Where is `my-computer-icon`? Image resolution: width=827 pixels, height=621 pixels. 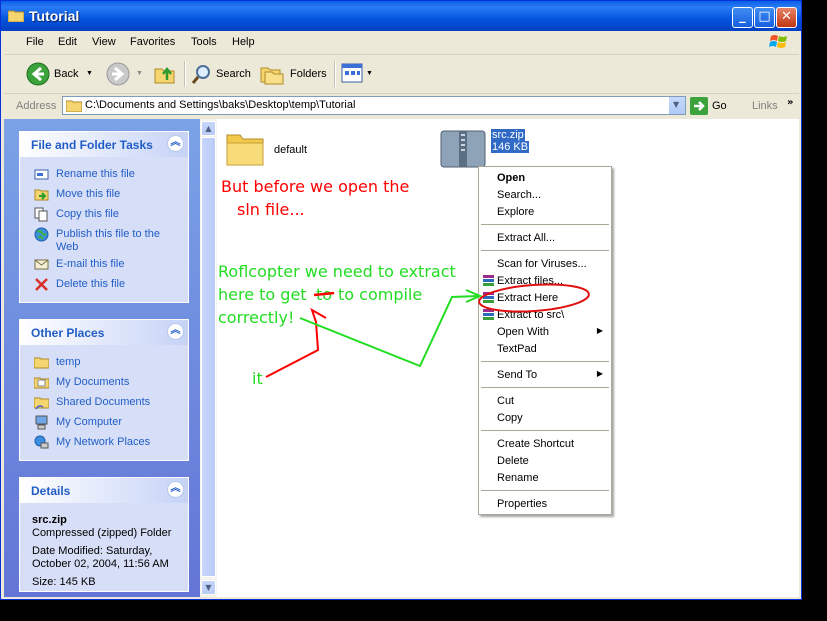
my-computer-icon is located at coordinates (41, 422).